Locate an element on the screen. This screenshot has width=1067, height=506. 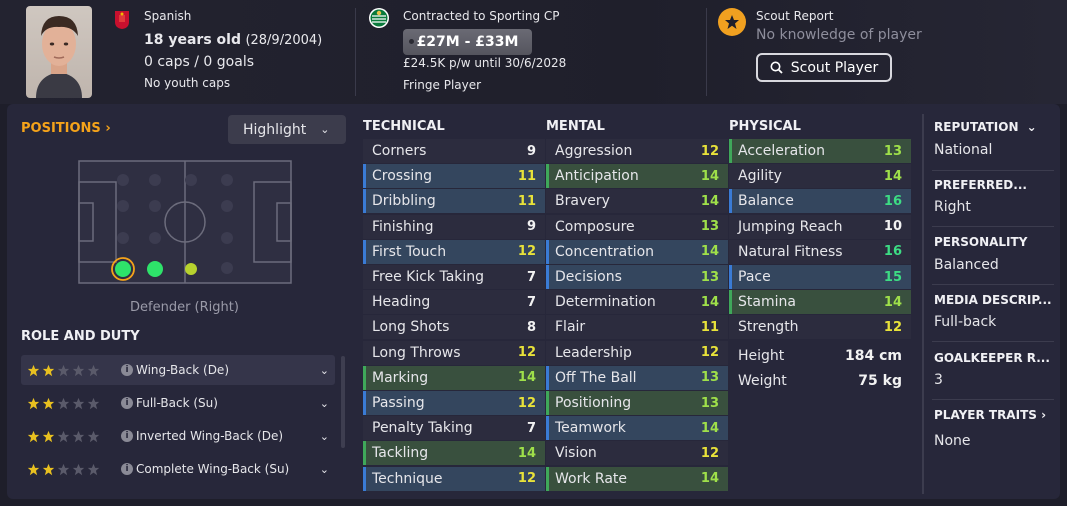
scout-player-button: Scout Player is located at coordinates (824, 67).